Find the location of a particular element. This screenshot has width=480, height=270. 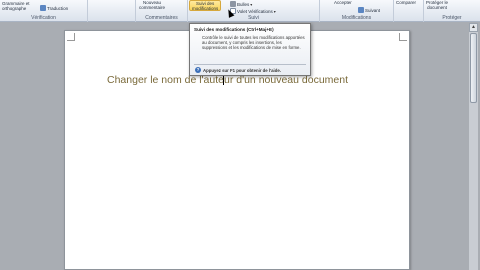

tooltip-divider is located at coordinates (250, 64).